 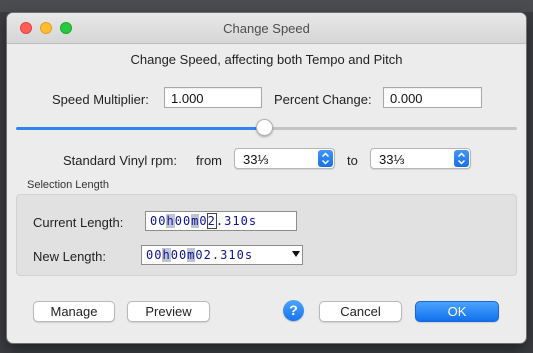 What do you see at coordinates (100, 99) in the screenshot?
I see `speed-multiplier-label: Speed Multiplier:` at bounding box center [100, 99].